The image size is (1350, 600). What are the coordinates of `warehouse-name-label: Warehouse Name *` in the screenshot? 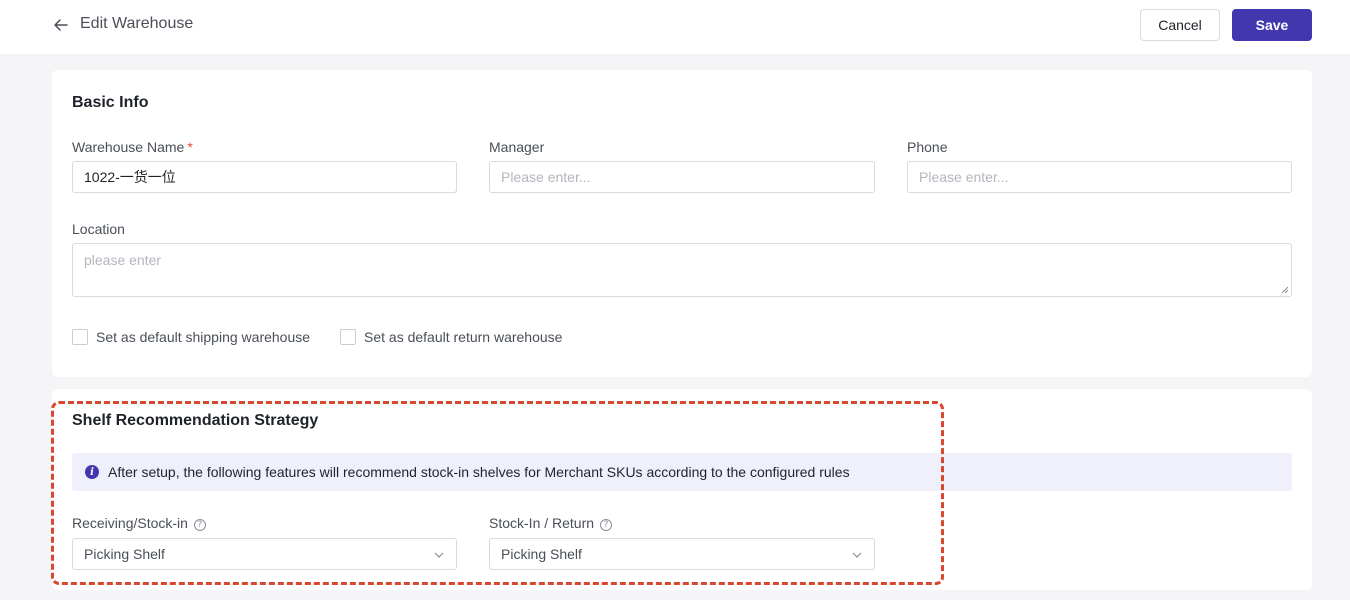 It's located at (132, 147).